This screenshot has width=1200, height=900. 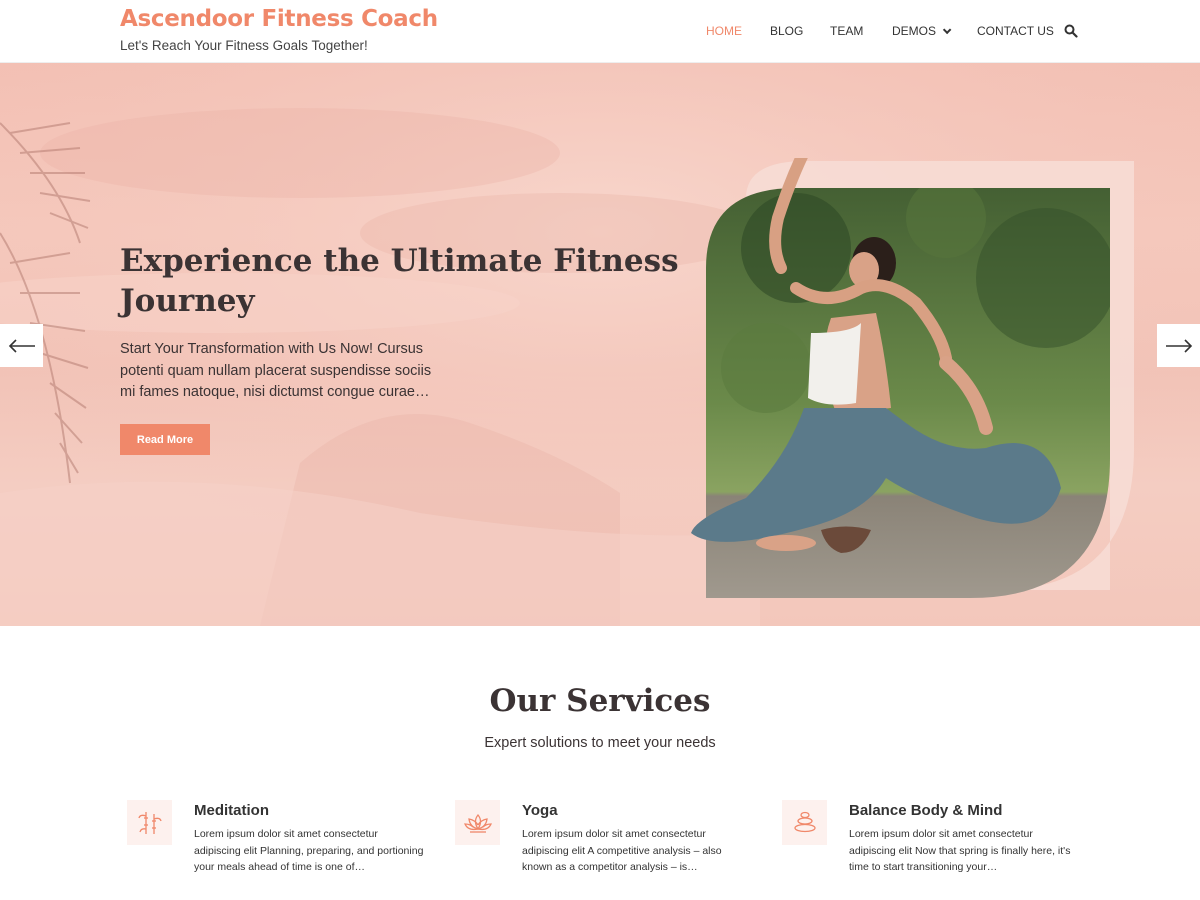 I want to click on read-more-button: Read More, so click(x=165, y=439).